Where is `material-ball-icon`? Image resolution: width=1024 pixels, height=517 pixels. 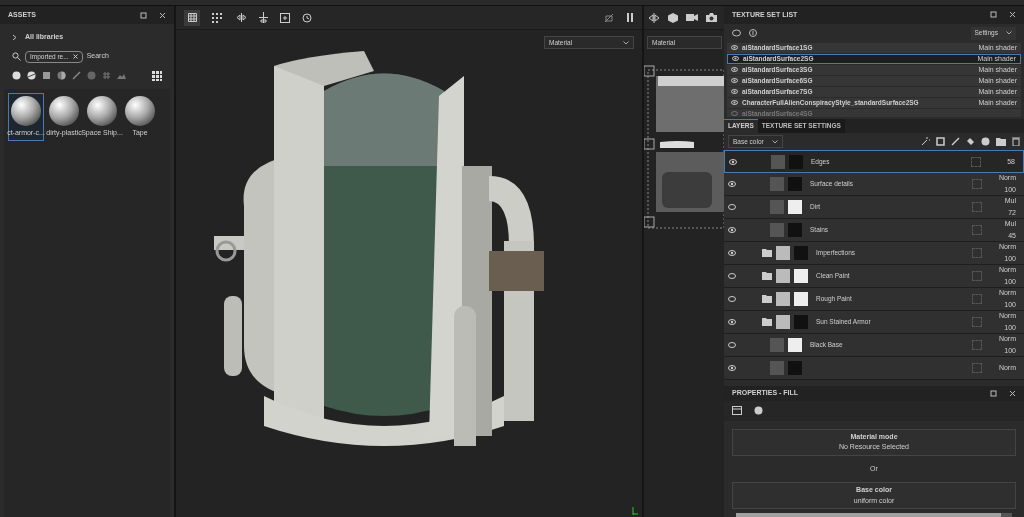
material-ball-icon is located at coordinates (758, 411).